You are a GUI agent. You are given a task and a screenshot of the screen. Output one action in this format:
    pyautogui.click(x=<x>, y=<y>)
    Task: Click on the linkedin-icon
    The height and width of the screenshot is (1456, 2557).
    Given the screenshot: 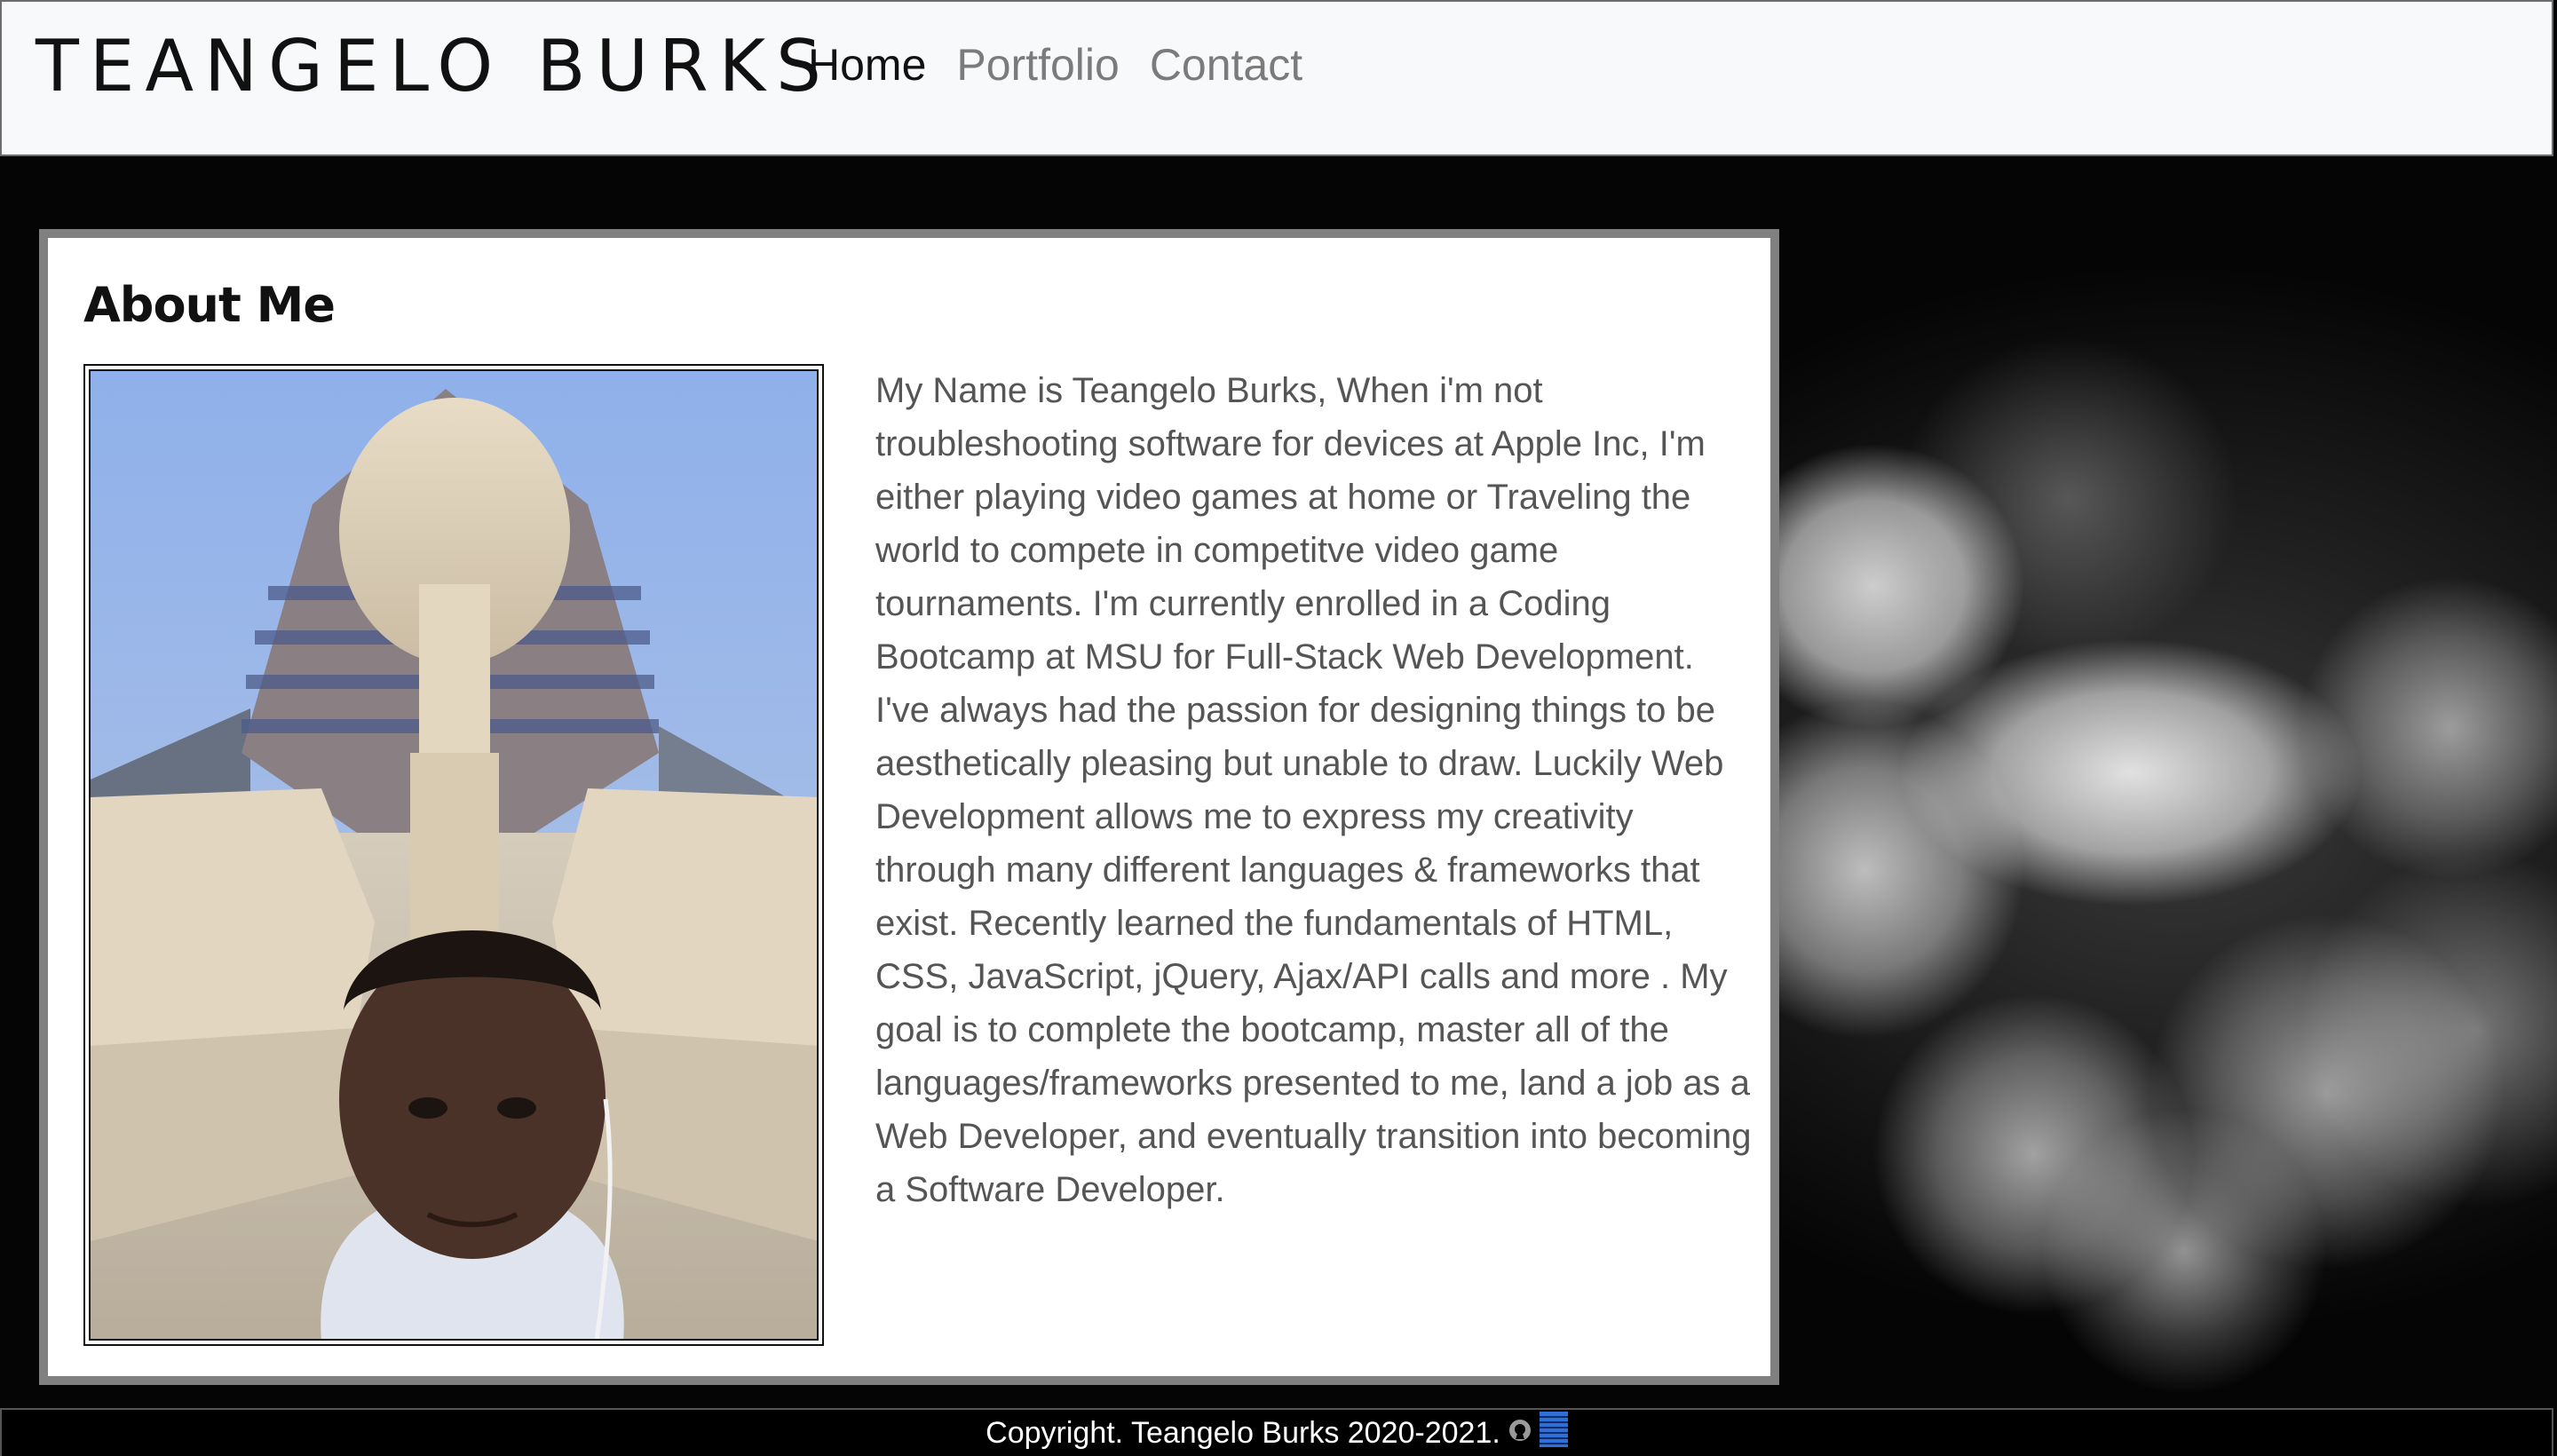 What is the action you would take?
    pyautogui.click(x=1553, y=1433)
    